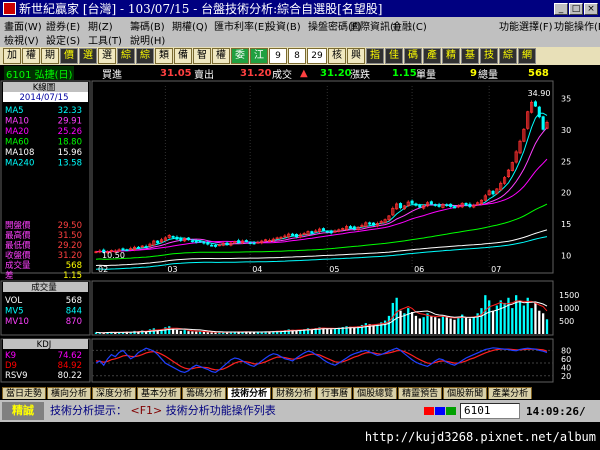 The height and width of the screenshot is (450, 600). What do you see at coordinates (336, 73) in the screenshot?
I see `deal-price: 31.20` at bounding box center [336, 73].